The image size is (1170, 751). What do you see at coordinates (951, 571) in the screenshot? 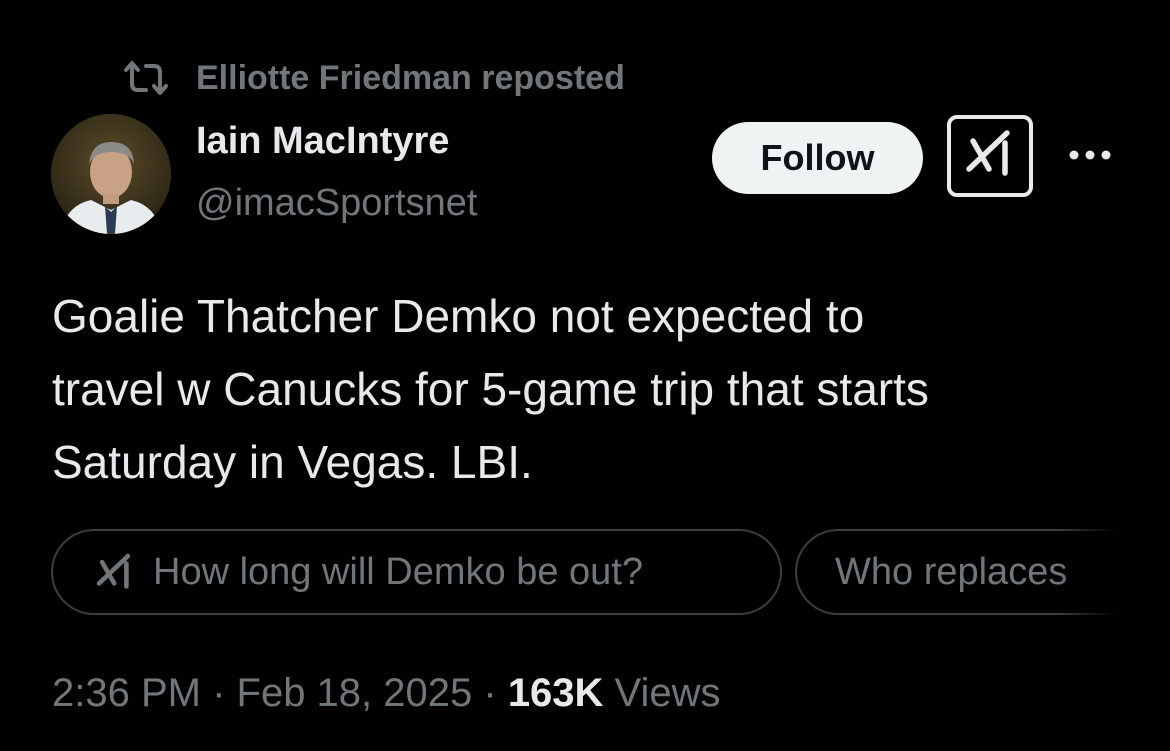
I see `suggestion-label: Who replaces` at bounding box center [951, 571].